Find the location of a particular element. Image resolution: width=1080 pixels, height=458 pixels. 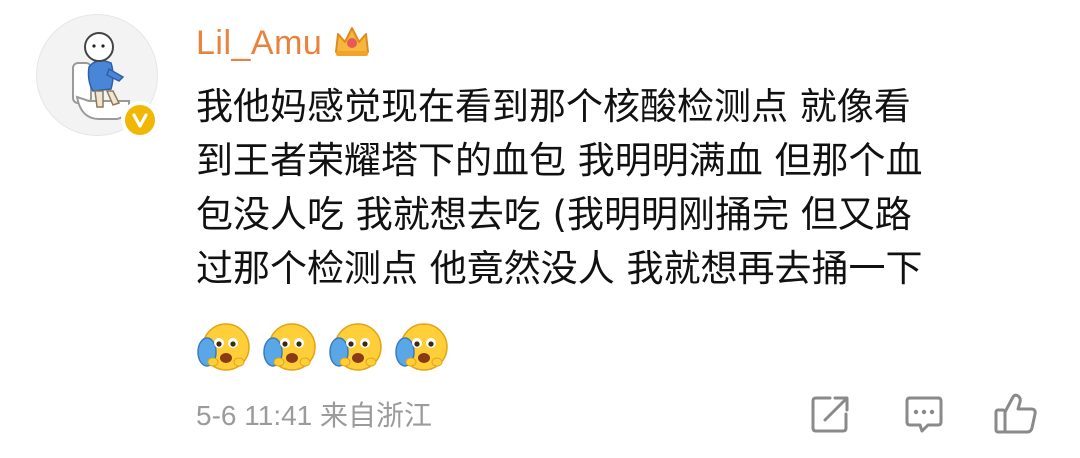

comment-icon is located at coordinates (924, 414).